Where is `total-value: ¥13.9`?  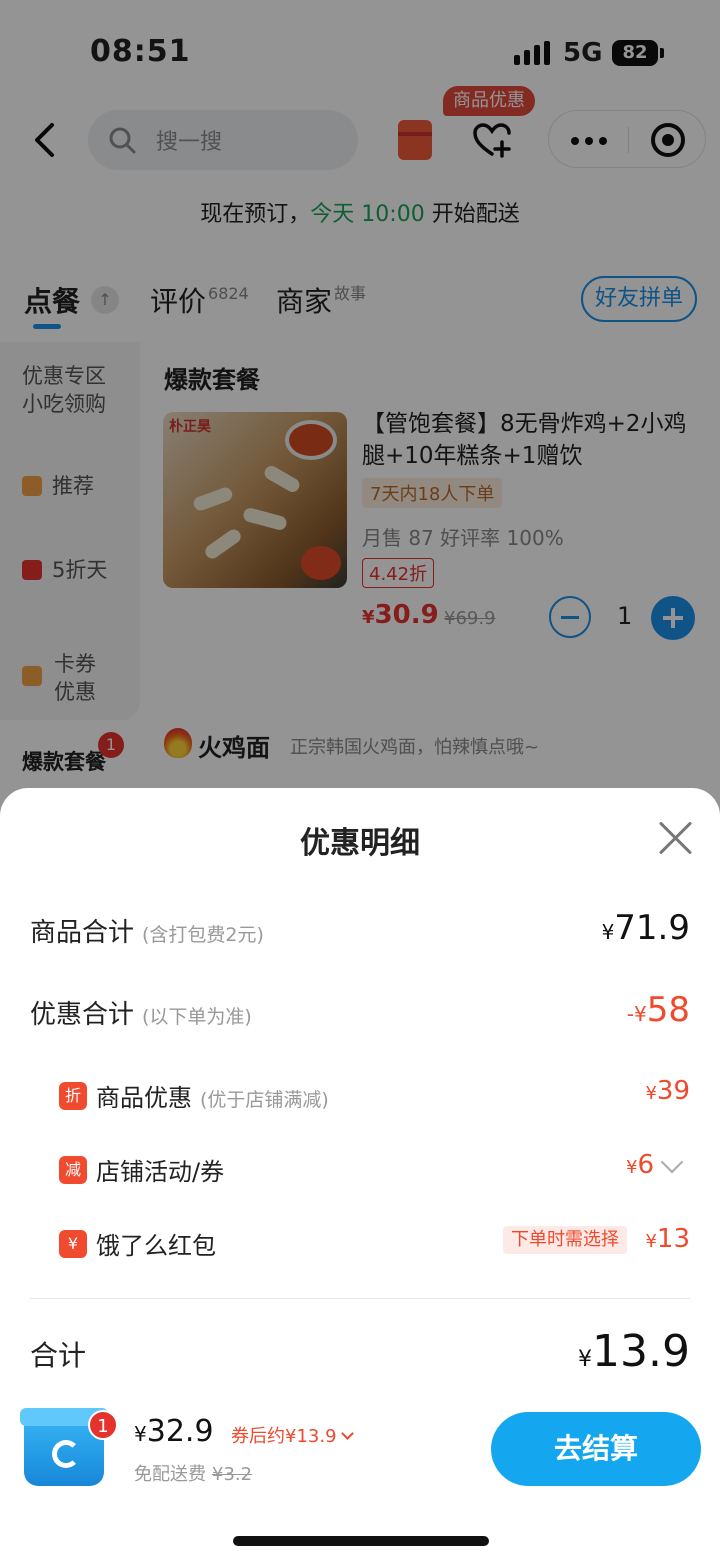 total-value: ¥13.9 is located at coordinates (634, 1351).